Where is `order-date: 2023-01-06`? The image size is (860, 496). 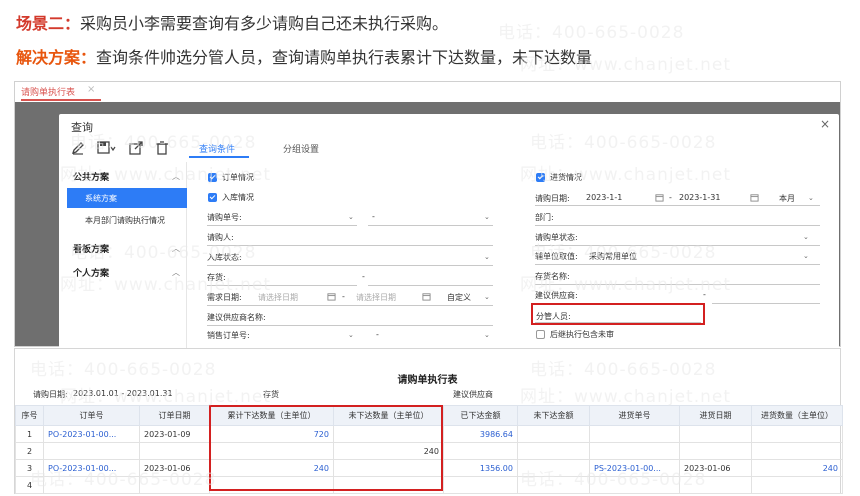
order-date: 2023-01-06 is located at coordinates (174, 468).